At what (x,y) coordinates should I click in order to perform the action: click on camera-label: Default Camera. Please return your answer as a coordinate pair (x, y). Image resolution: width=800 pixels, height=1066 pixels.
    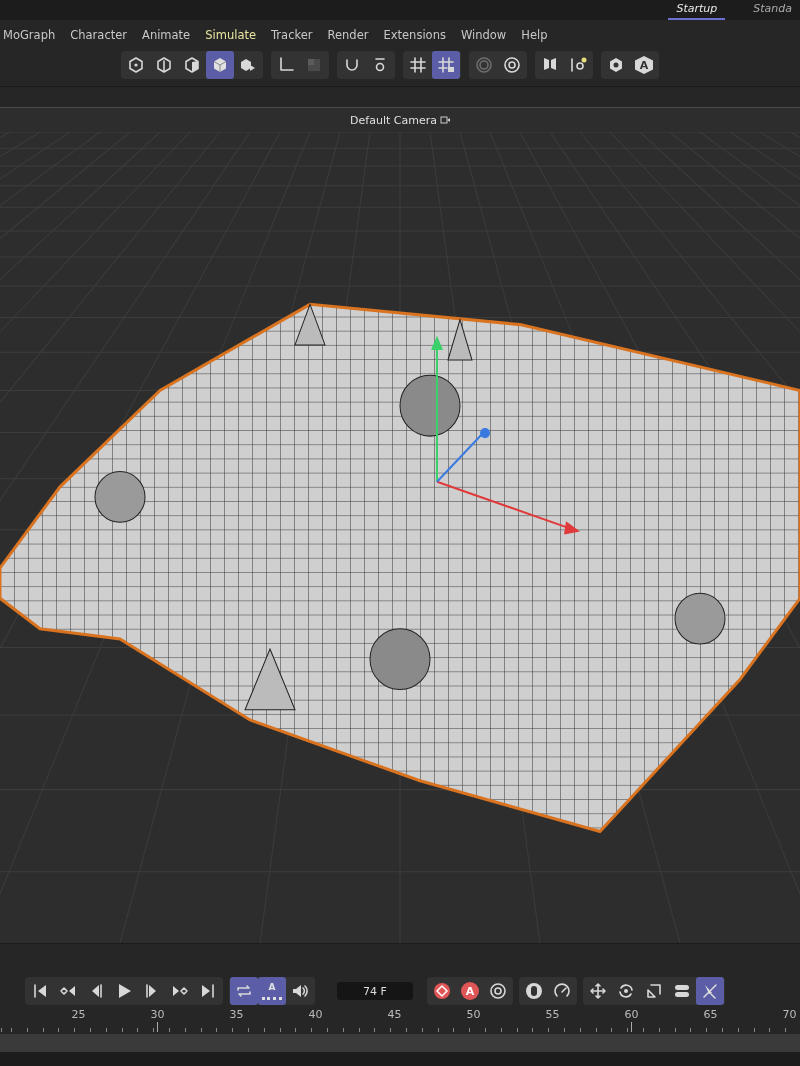
    Looking at the image, I should click on (393, 120).